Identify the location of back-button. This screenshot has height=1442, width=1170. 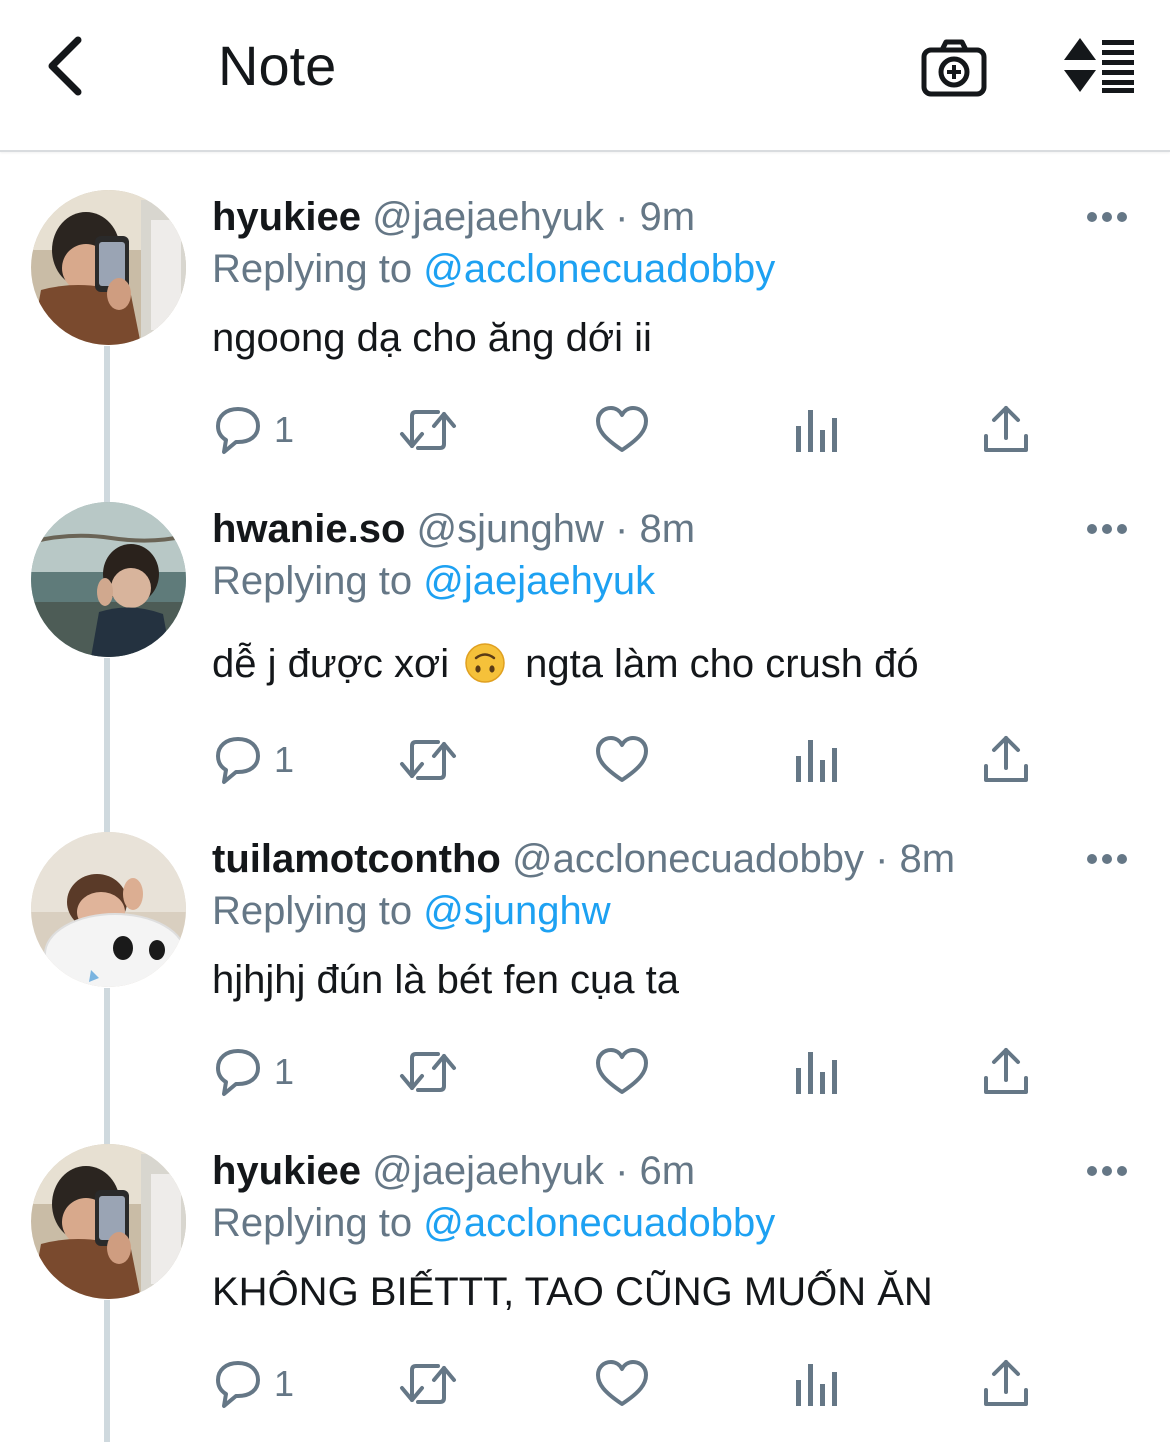
(68, 66).